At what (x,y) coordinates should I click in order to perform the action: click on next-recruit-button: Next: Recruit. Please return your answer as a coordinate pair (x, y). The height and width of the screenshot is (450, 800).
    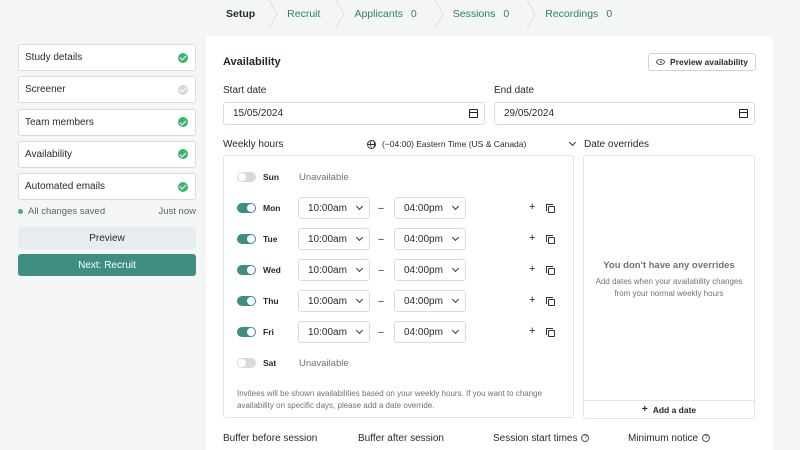
    Looking at the image, I should click on (107, 265).